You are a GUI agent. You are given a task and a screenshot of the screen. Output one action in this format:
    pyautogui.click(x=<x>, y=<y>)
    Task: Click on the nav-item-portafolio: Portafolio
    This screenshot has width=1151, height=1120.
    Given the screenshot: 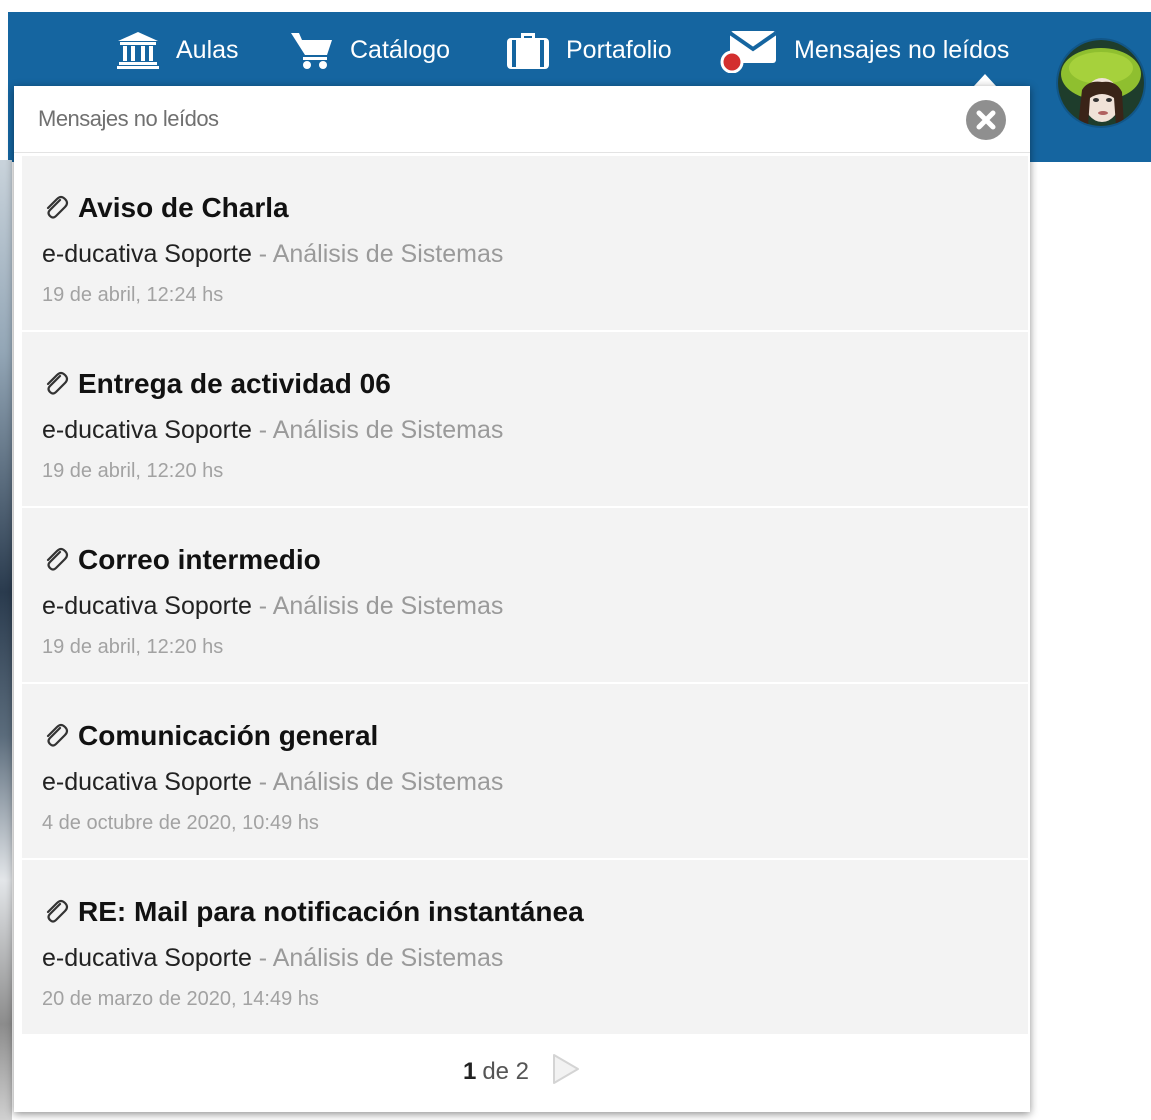 What is the action you would take?
    pyautogui.click(x=589, y=50)
    